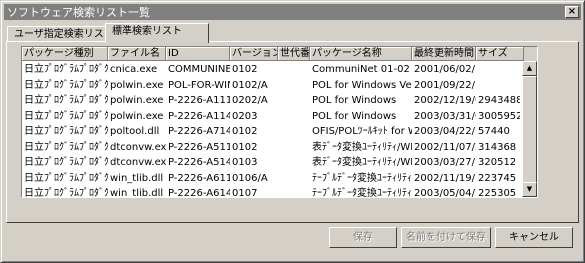 The image size is (585, 263). What do you see at coordinates (199, 178) in the screenshot?
I see `cell-id: P-2226-A611` at bounding box center [199, 178].